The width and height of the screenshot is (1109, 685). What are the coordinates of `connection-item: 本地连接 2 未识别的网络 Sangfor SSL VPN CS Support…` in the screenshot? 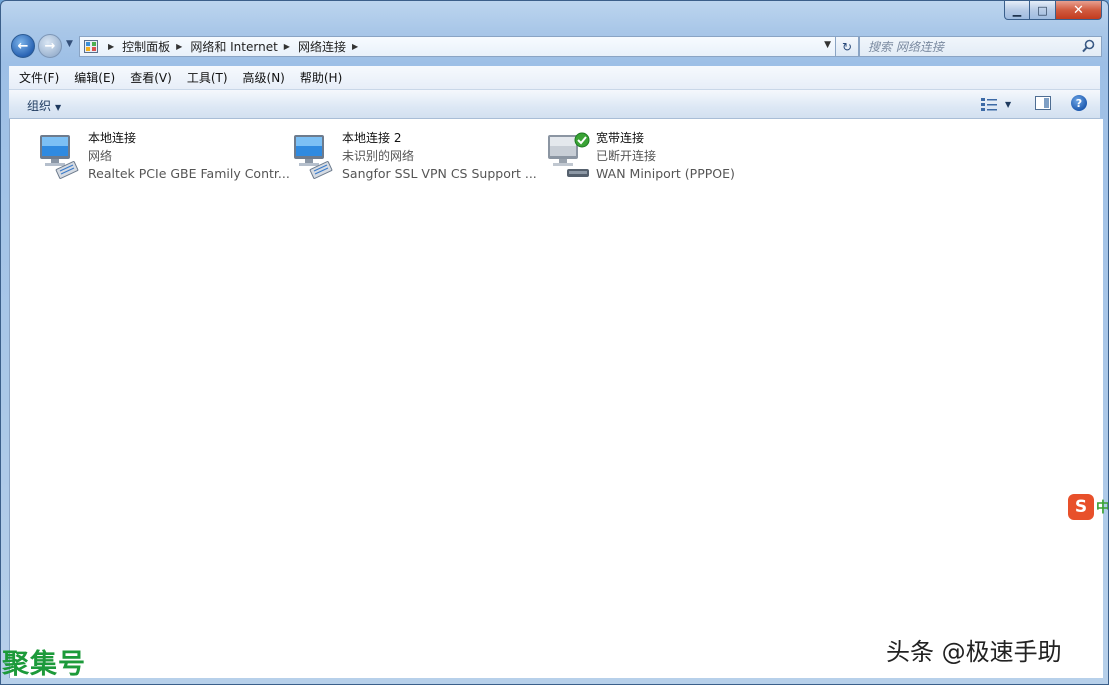 It's located at (408, 157).